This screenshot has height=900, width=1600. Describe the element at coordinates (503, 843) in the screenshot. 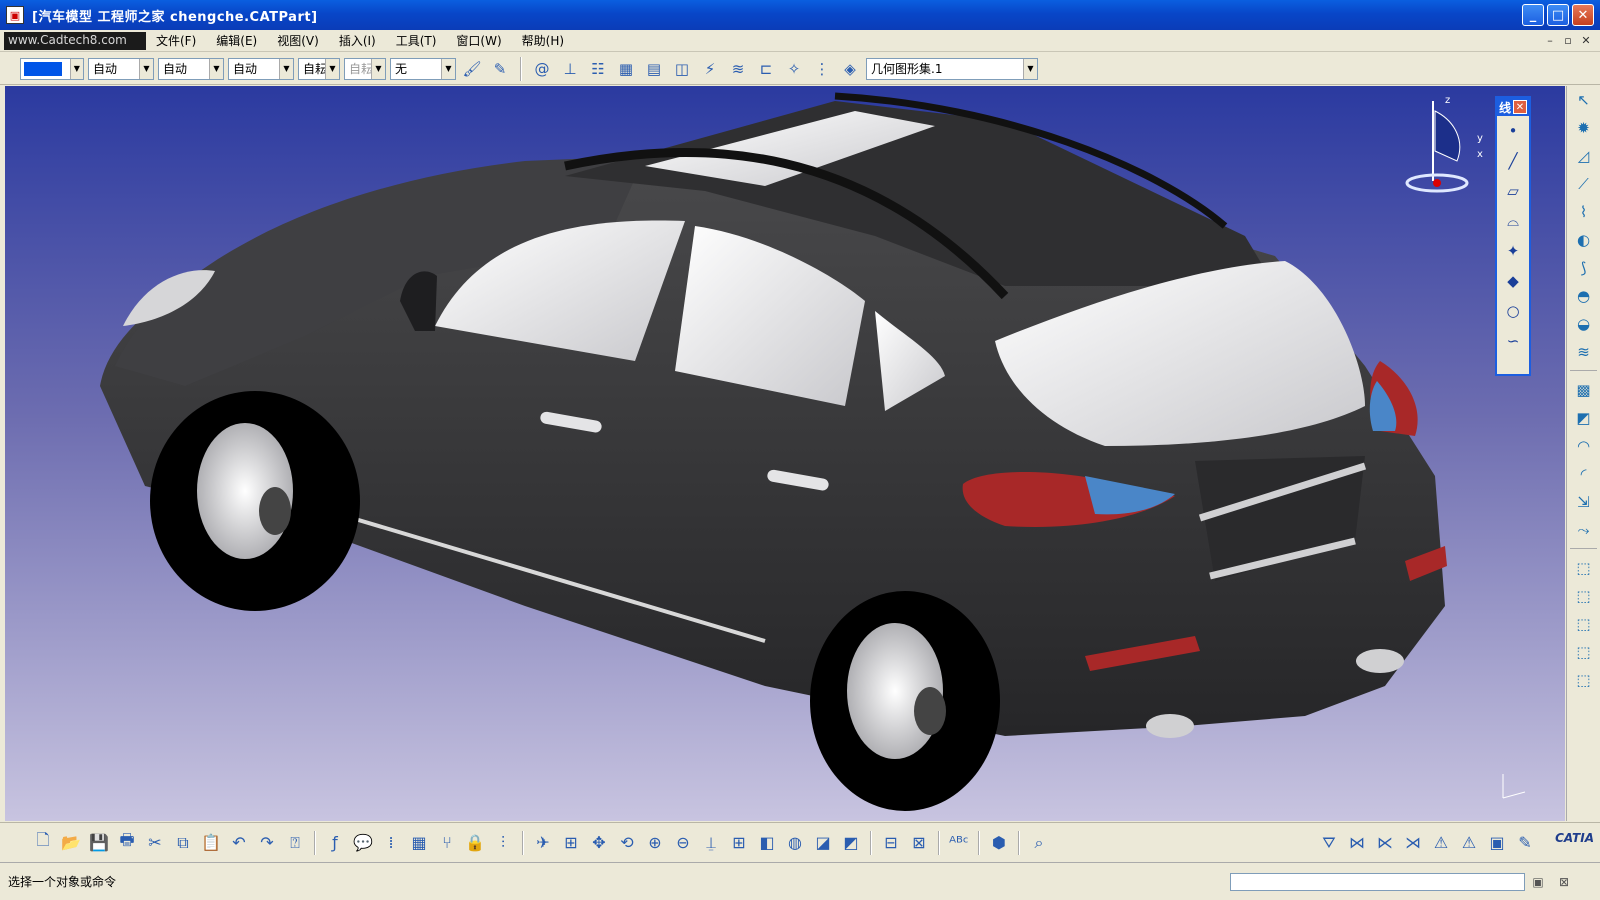

I see `parameter-icon: ⫶` at that location.